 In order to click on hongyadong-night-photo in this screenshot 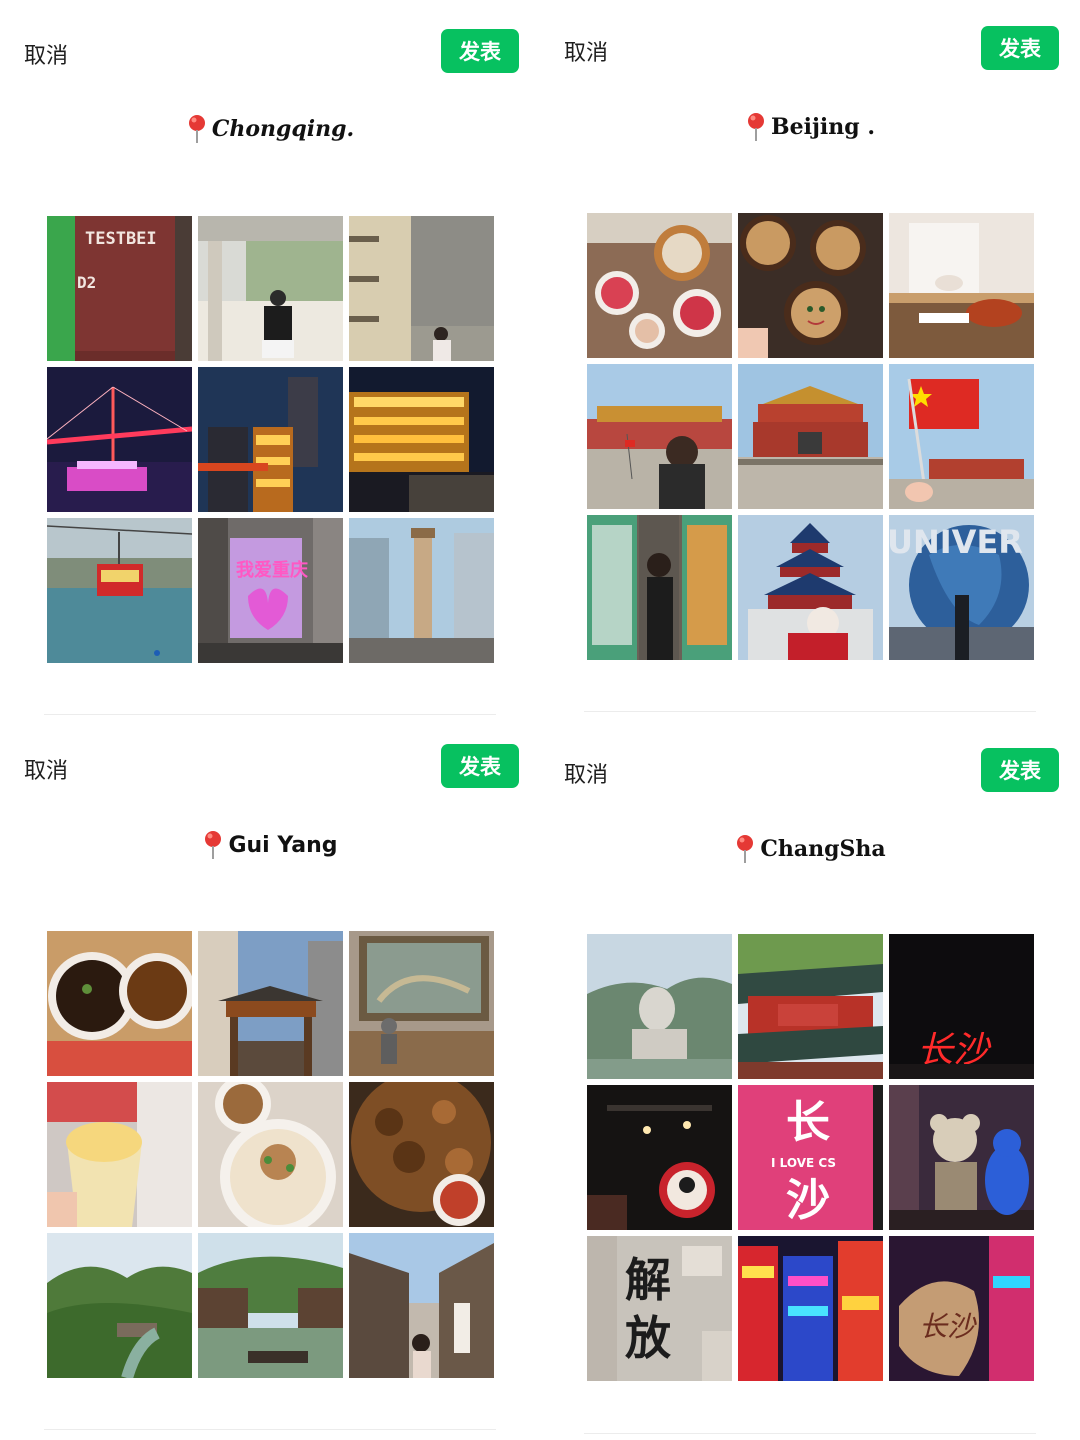, I will do `click(421, 439)`.